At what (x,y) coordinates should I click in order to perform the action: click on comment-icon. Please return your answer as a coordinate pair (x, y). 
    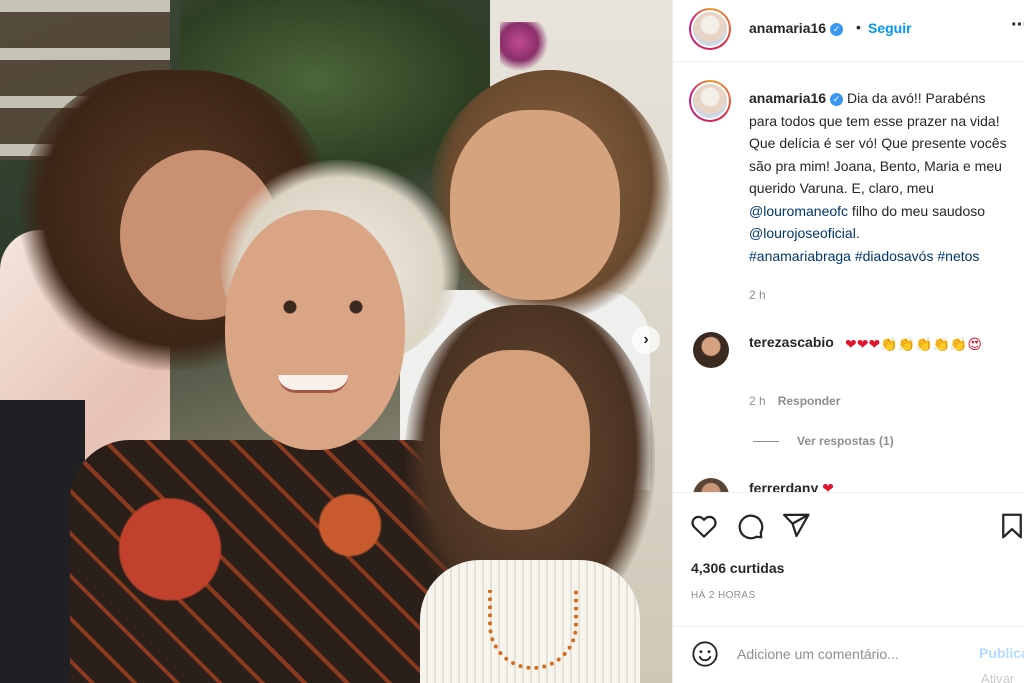
    Looking at the image, I should click on (750, 526).